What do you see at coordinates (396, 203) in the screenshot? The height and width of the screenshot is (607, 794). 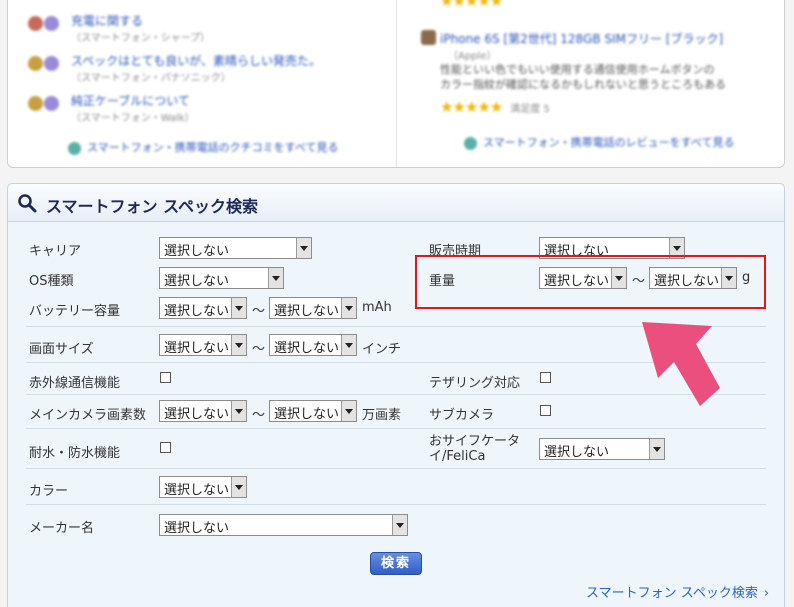 I see `panel-header: スマートフォン スペック検索` at bounding box center [396, 203].